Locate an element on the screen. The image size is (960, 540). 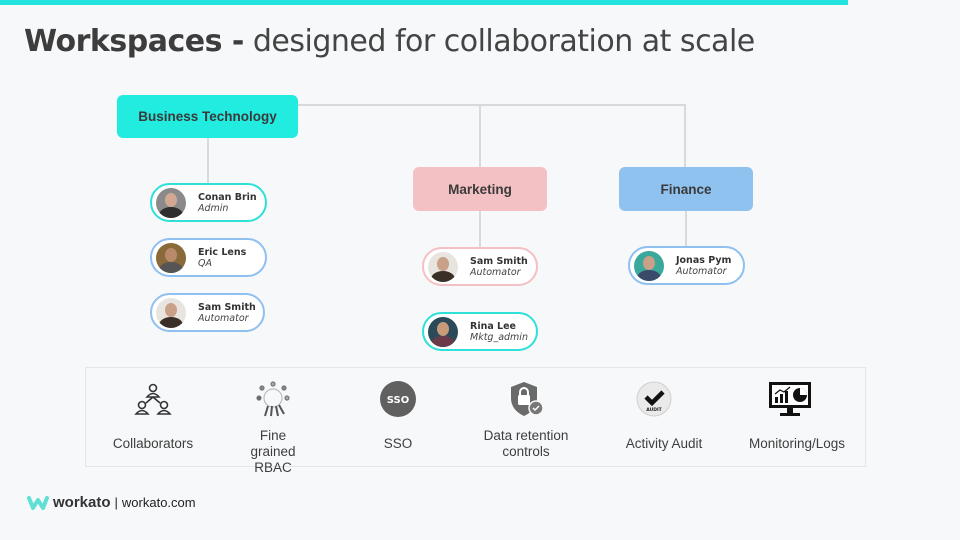
footer-url: workato.com is located at coordinates (159, 502).